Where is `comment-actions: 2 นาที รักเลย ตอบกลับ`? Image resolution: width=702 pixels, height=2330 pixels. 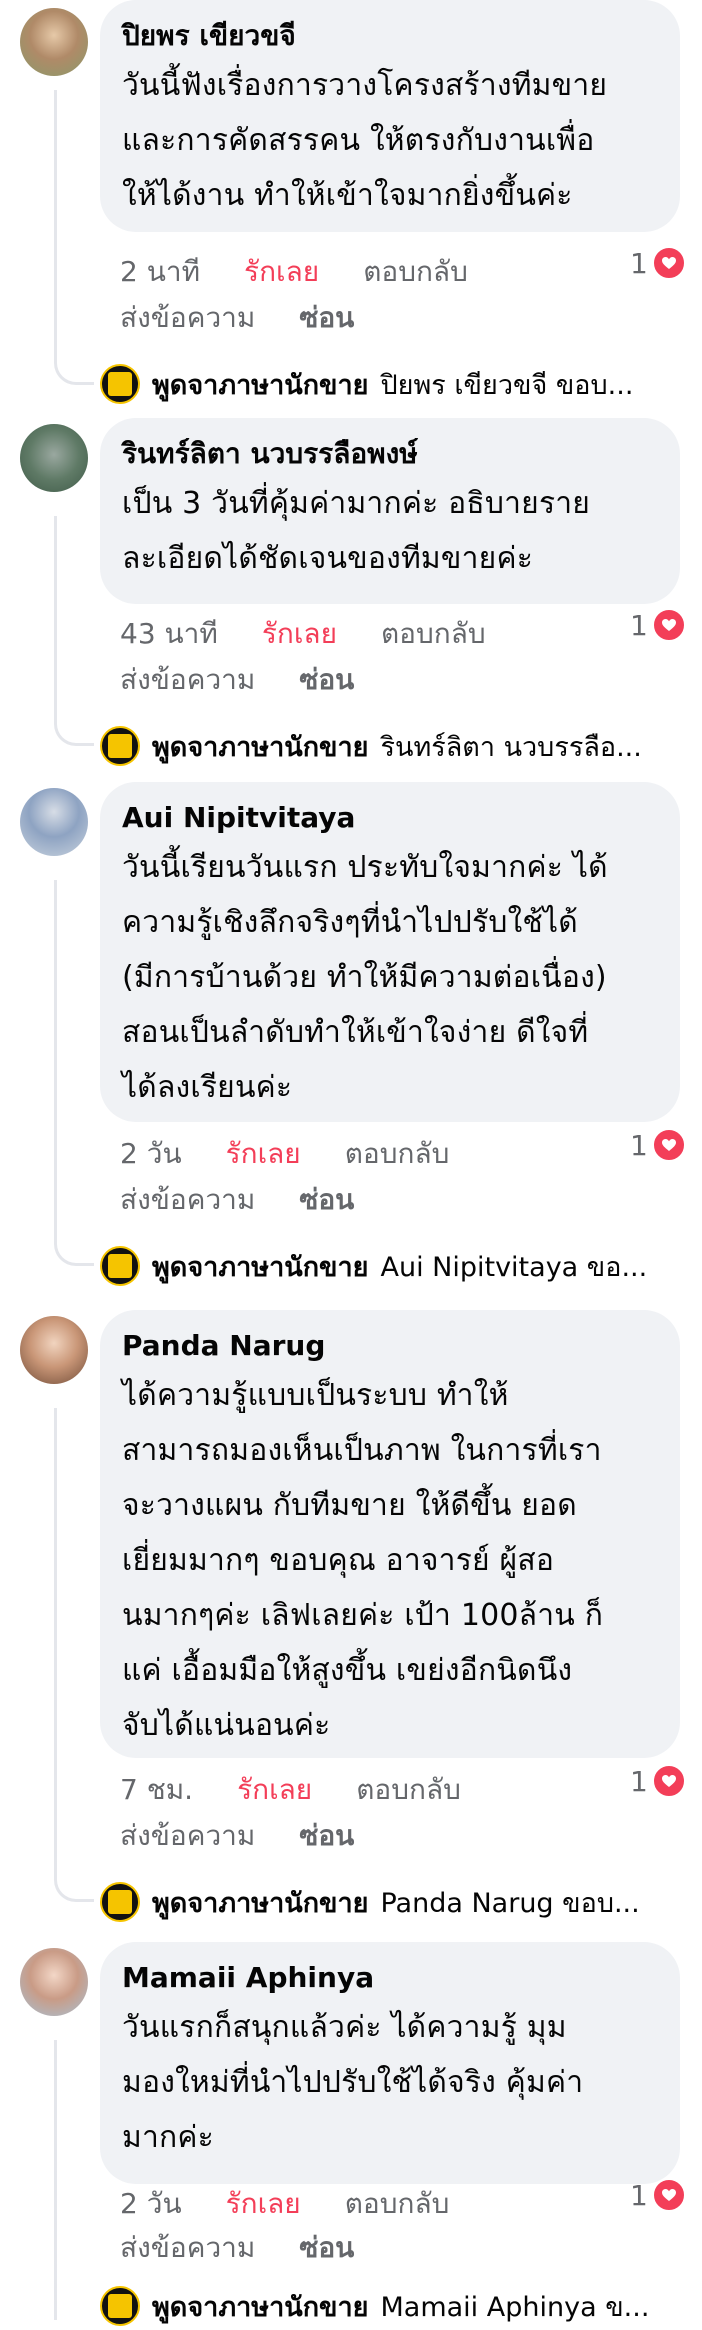
comment-actions: 2 นาที รักเลย ตอบกลับ is located at coordinates (316, 272).